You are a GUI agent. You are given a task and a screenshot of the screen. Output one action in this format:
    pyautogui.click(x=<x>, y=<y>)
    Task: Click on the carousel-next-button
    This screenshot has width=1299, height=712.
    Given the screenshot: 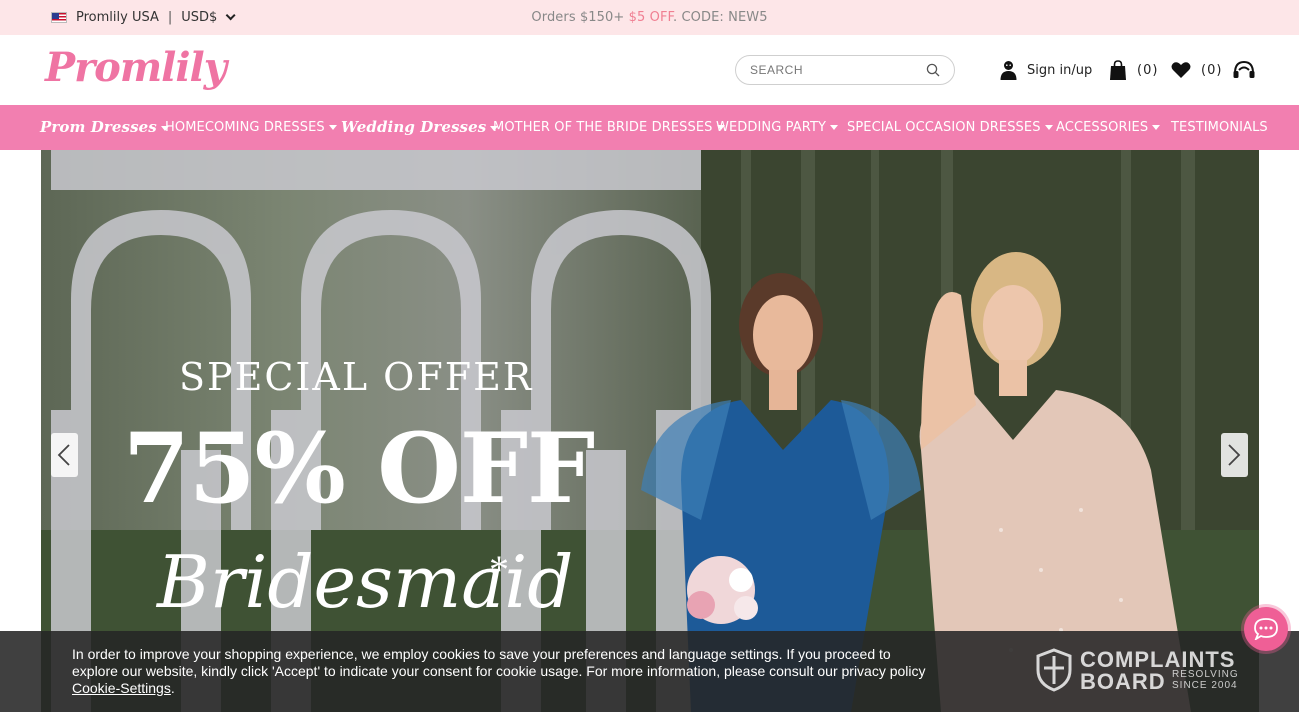 What is the action you would take?
    pyautogui.click(x=1234, y=455)
    